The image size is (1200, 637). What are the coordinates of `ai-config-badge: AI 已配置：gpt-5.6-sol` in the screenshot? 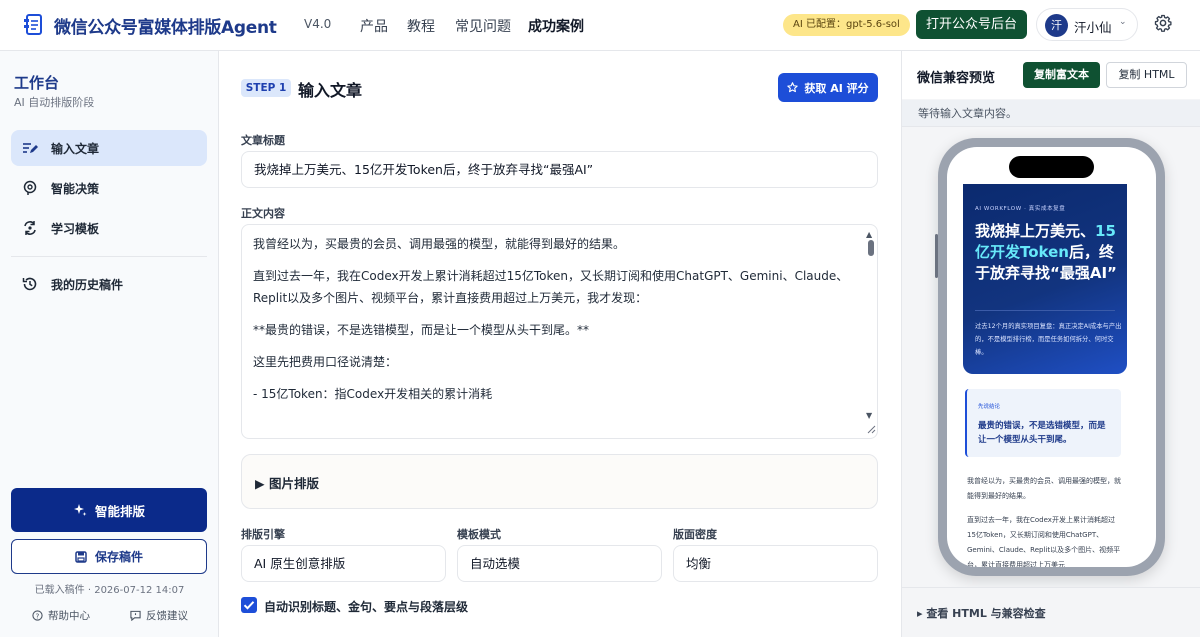 It's located at (846, 25).